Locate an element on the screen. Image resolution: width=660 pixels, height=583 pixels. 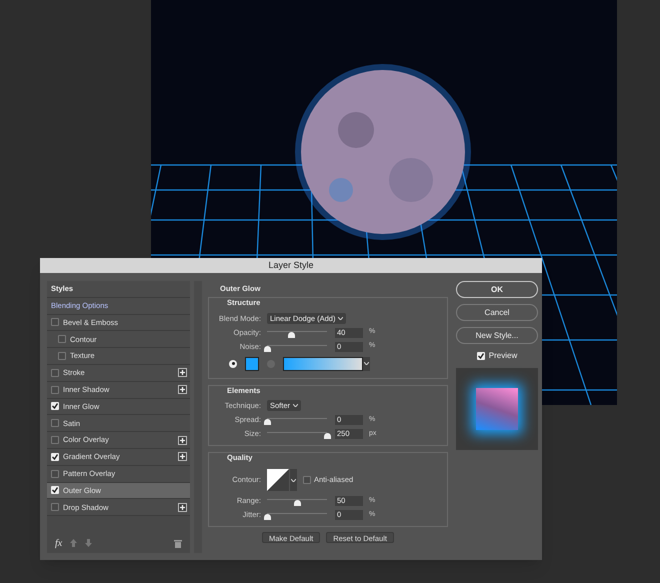
contour-picker is located at coordinates (282, 480).